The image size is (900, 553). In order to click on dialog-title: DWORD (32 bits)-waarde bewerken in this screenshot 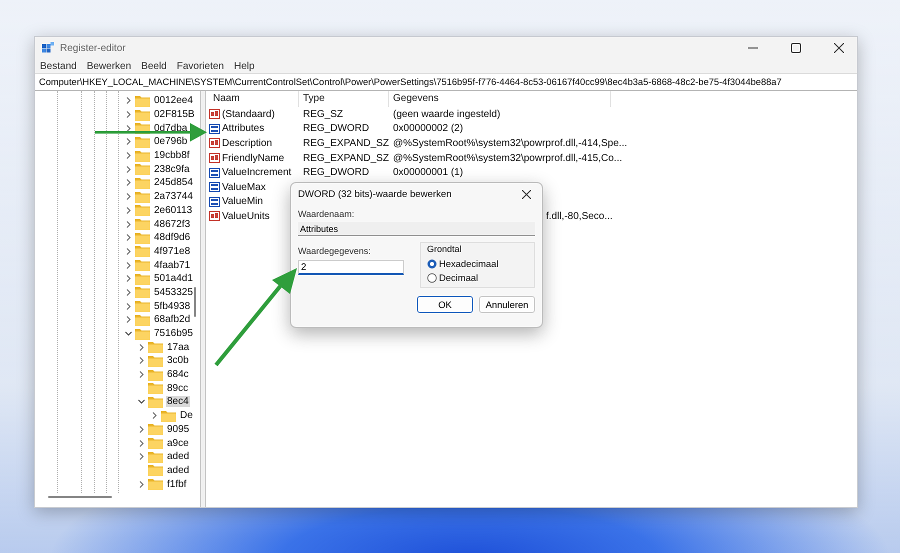, I will do `click(375, 194)`.